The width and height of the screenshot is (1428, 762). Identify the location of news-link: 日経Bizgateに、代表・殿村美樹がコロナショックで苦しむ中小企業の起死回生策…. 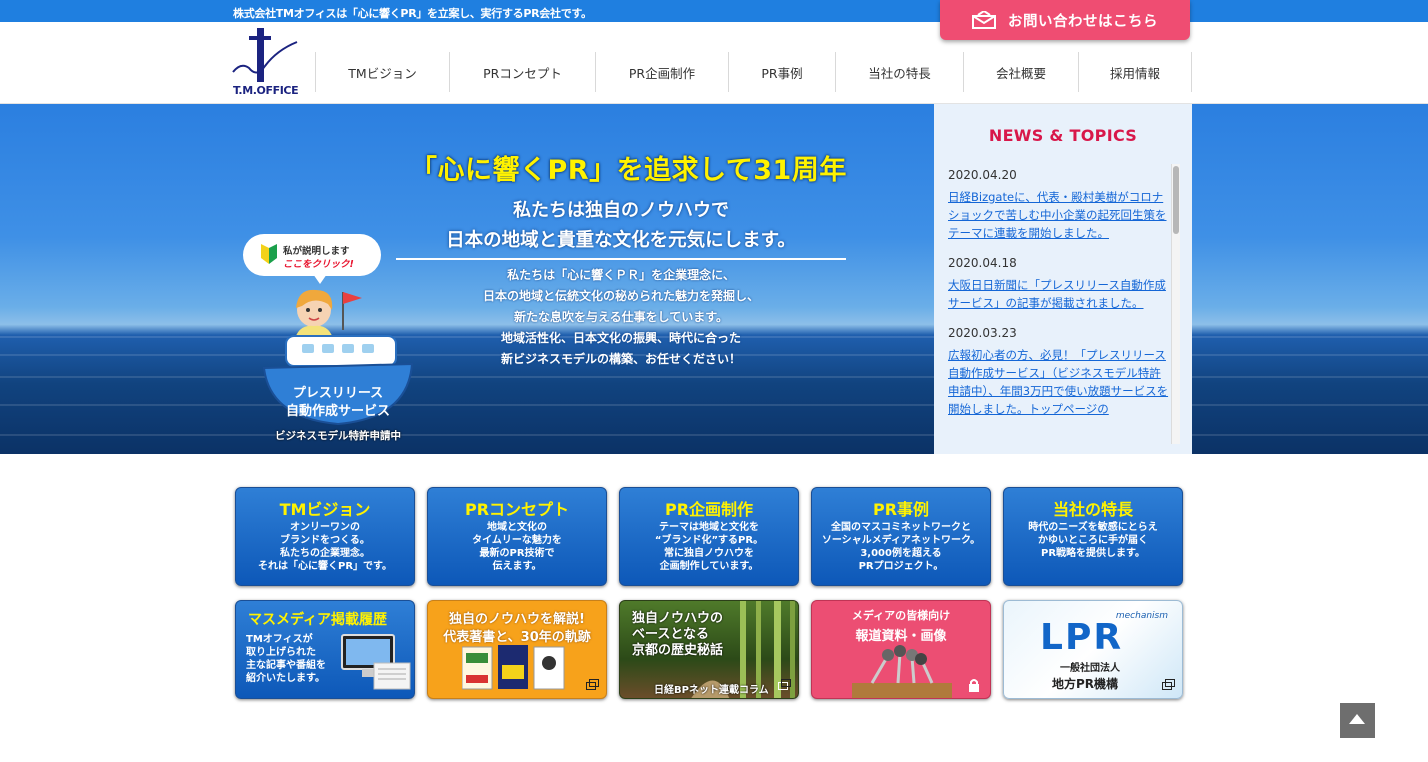
(1060, 215).